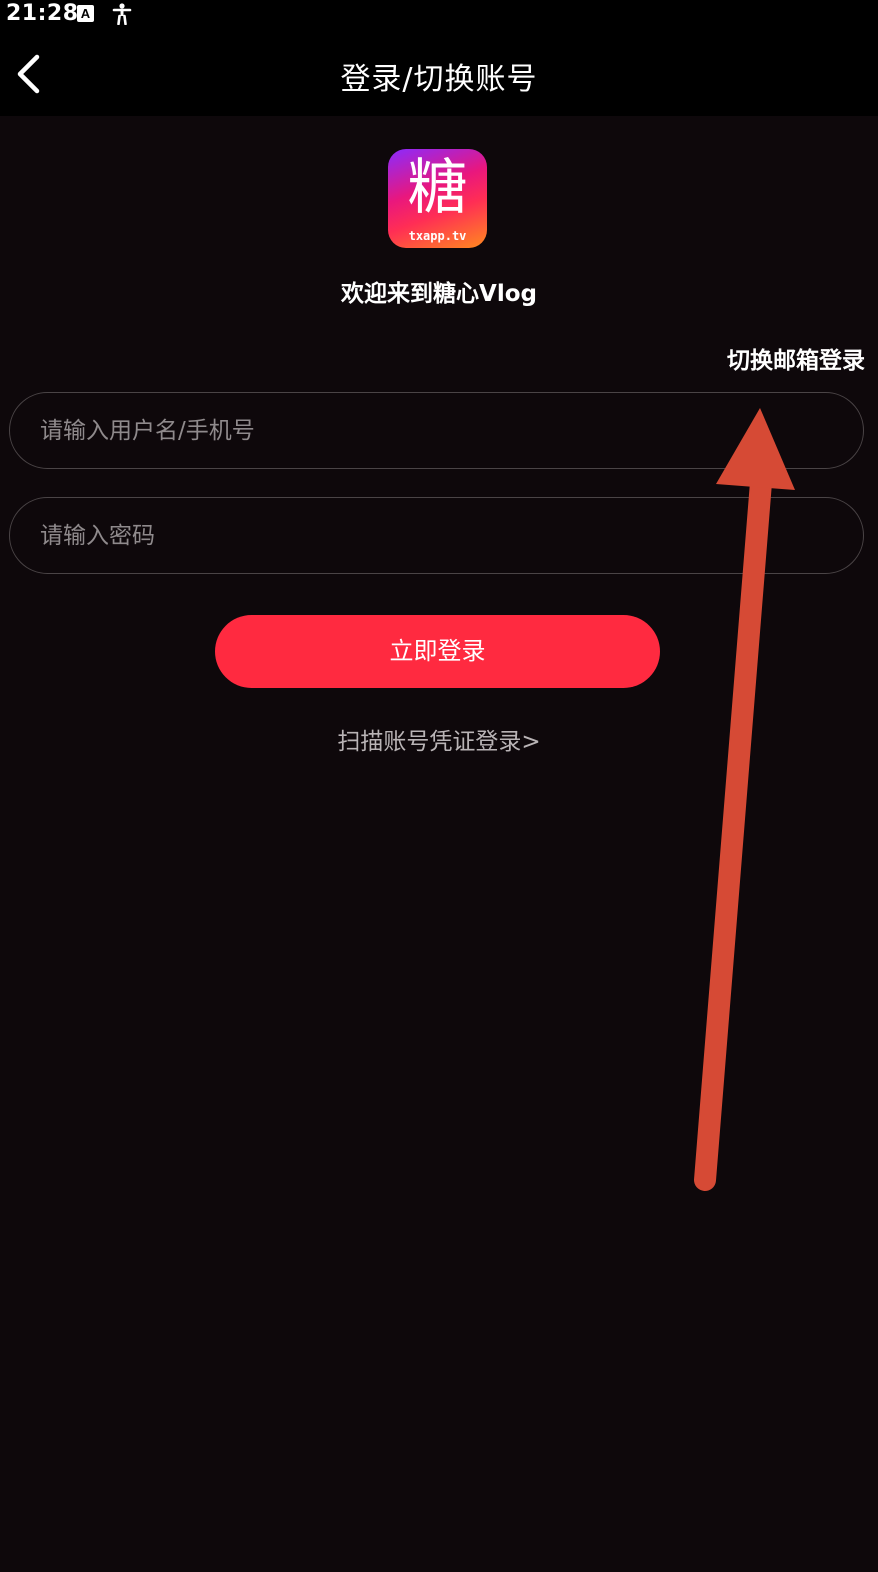 The width and height of the screenshot is (878, 1572). What do you see at coordinates (796, 358) in the screenshot?
I see `switch-email-login-link: 切换邮箱登录` at bounding box center [796, 358].